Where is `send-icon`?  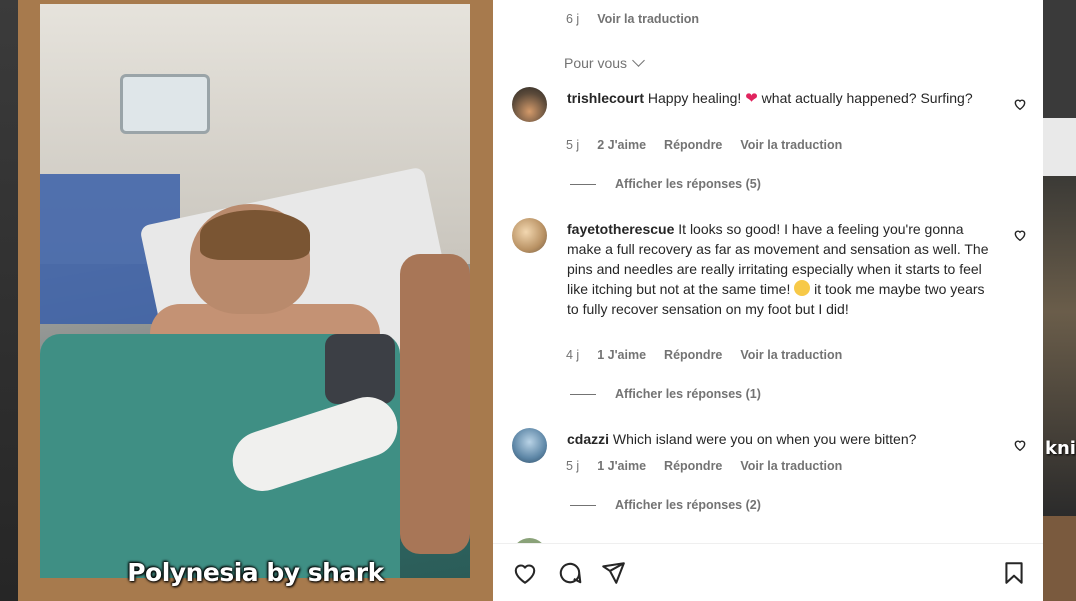
send-icon is located at coordinates (613, 573).